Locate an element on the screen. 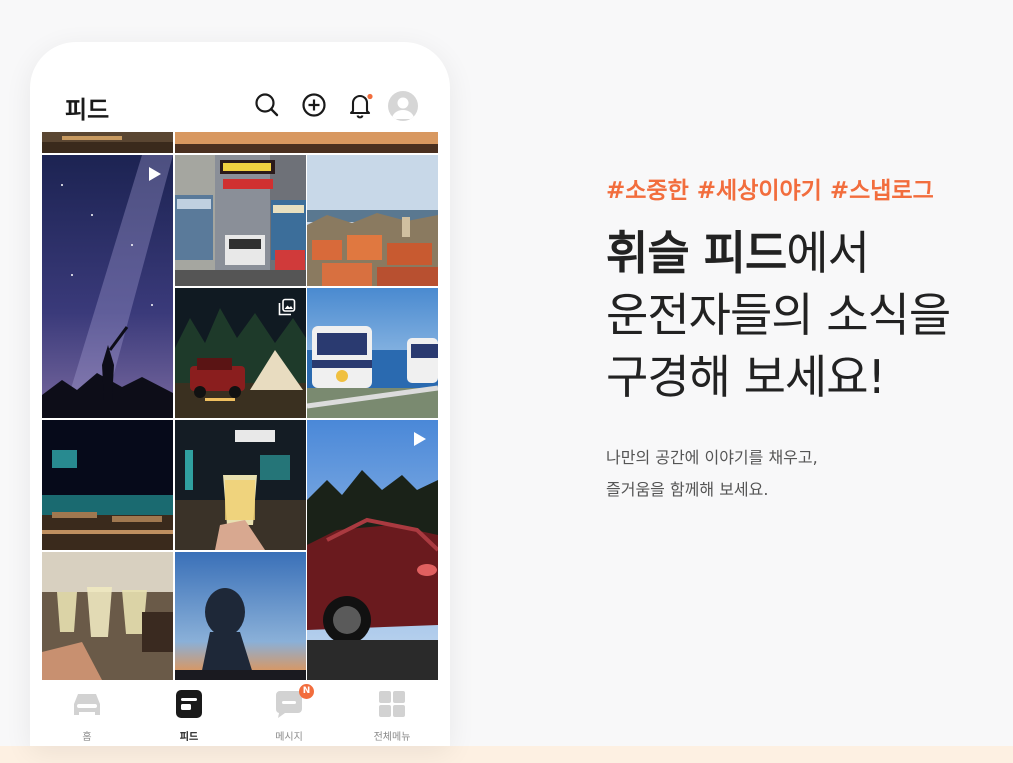 This screenshot has height=763, width=1013. nav-item-all-menu: 전체메뉴 is located at coordinates (392, 713).